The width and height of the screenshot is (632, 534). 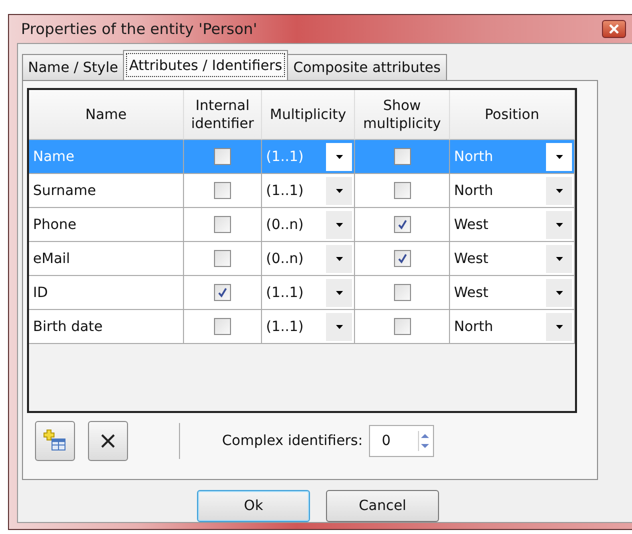 I want to click on window-title: Properties of the entity 'Person', so click(x=139, y=29).